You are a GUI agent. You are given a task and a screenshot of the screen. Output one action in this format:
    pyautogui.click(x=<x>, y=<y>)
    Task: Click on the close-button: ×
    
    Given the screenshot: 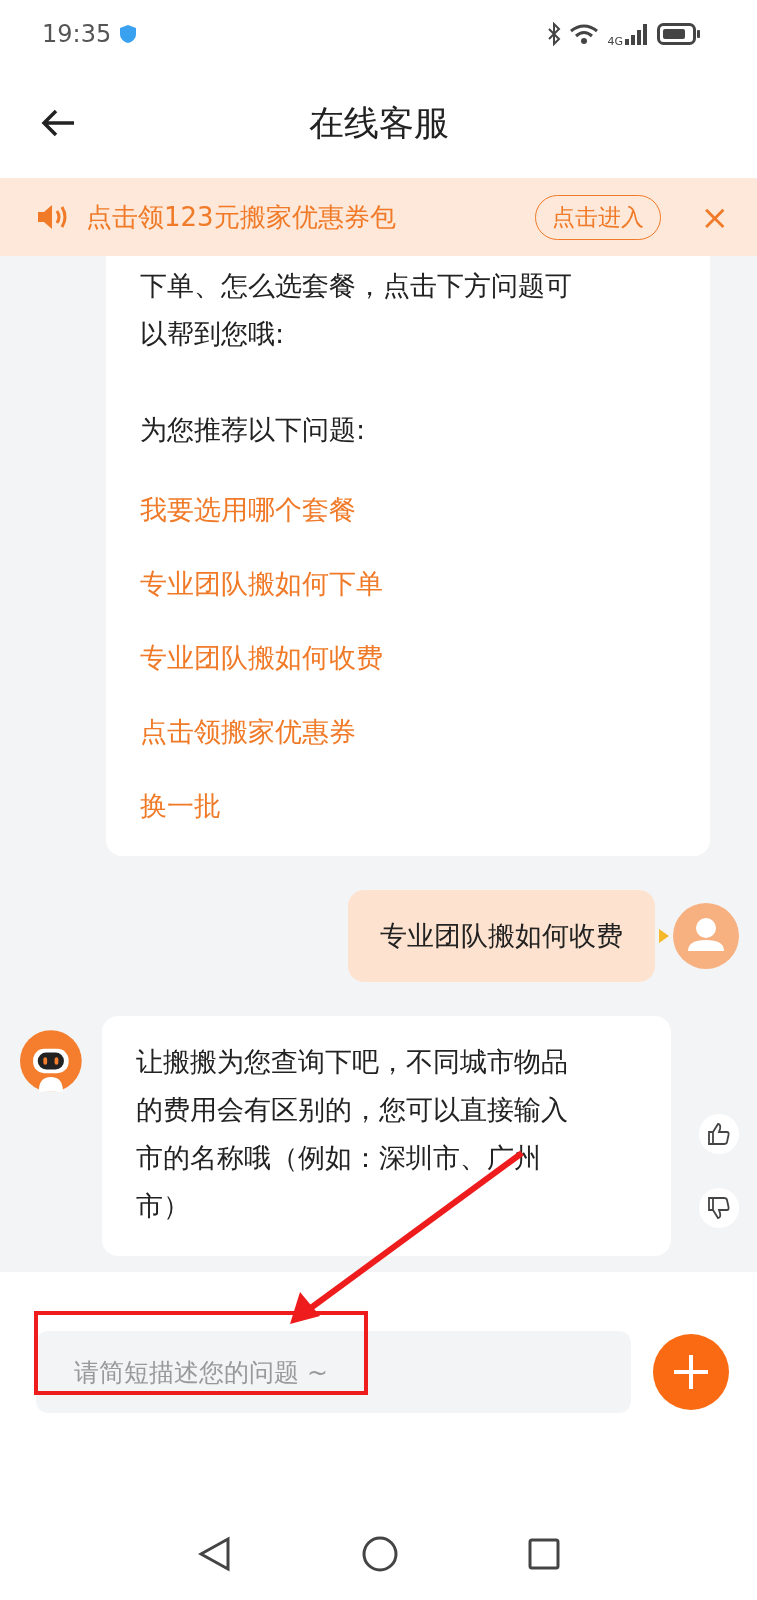 What is the action you would take?
    pyautogui.click(x=714, y=217)
    